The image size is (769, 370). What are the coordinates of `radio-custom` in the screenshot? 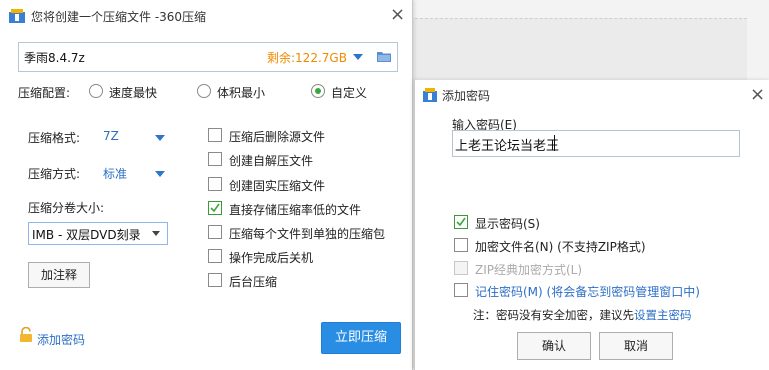 It's located at (318, 91).